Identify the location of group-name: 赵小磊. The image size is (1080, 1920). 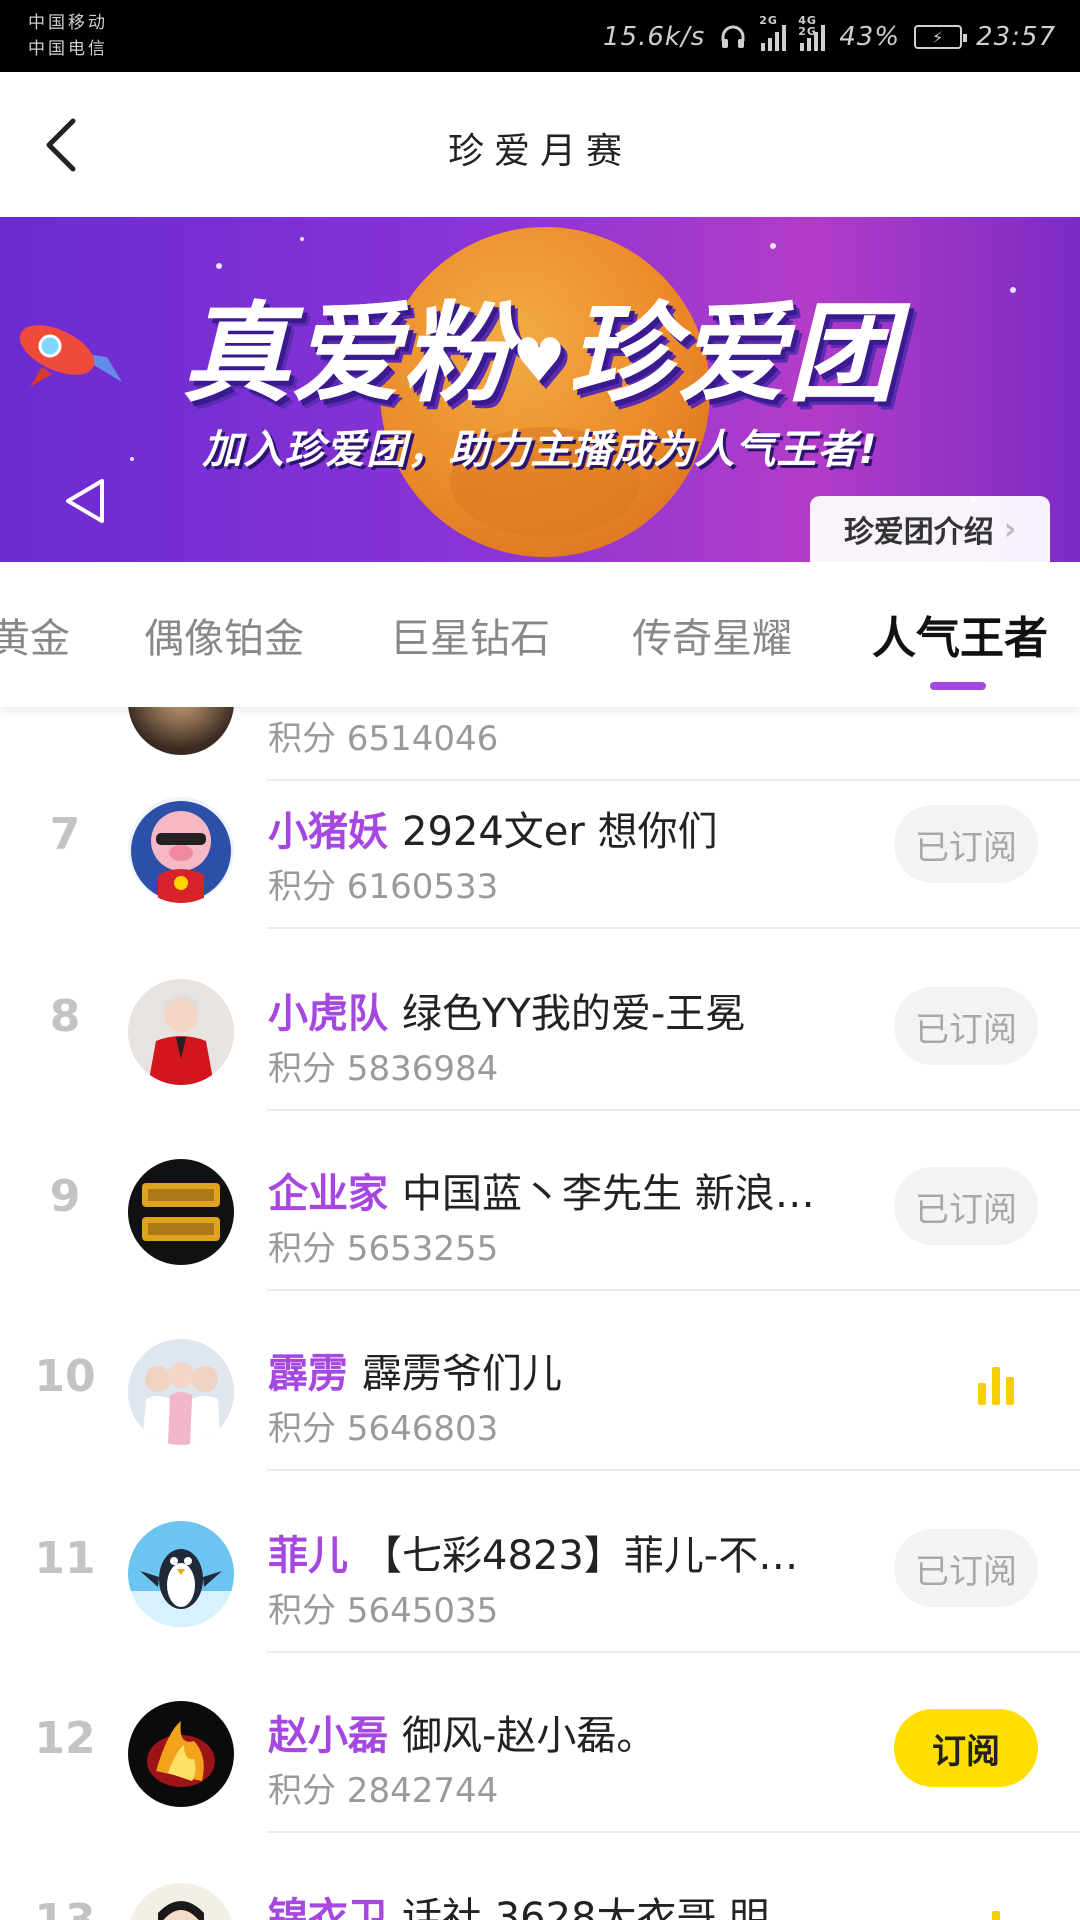
(328, 1736).